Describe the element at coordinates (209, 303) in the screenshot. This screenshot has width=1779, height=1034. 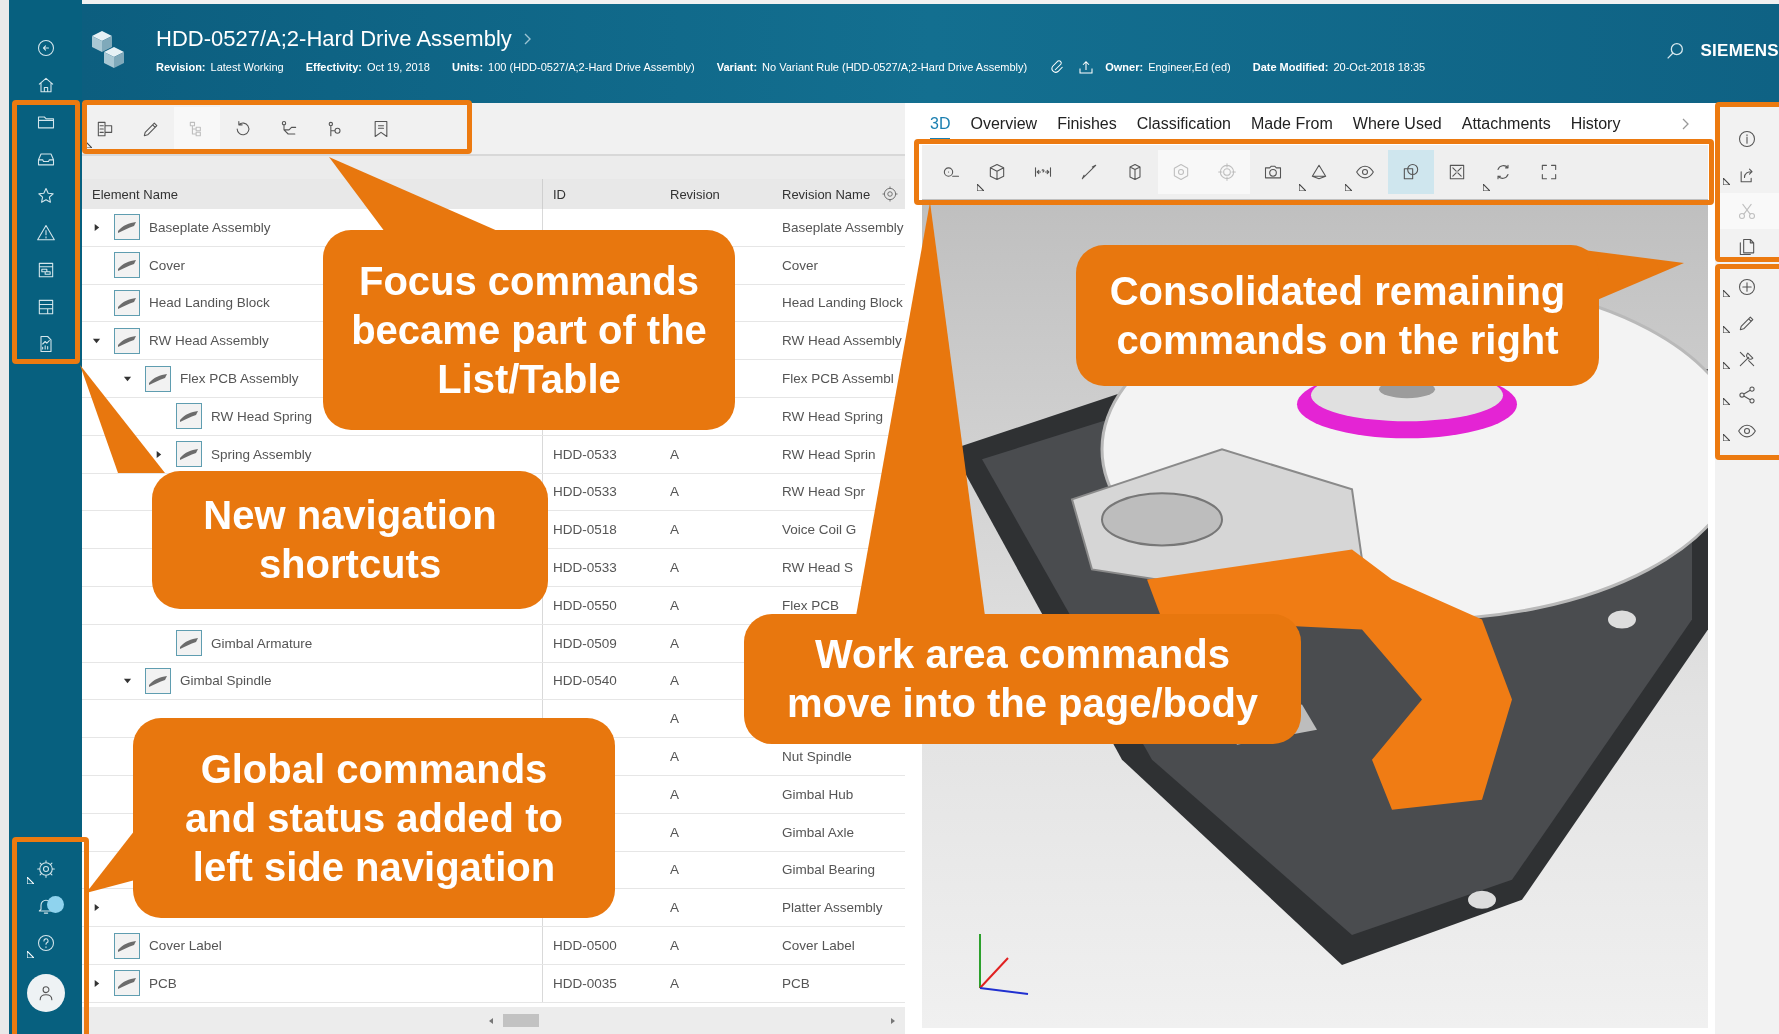
I see `element-name: Head Landing Block` at that location.